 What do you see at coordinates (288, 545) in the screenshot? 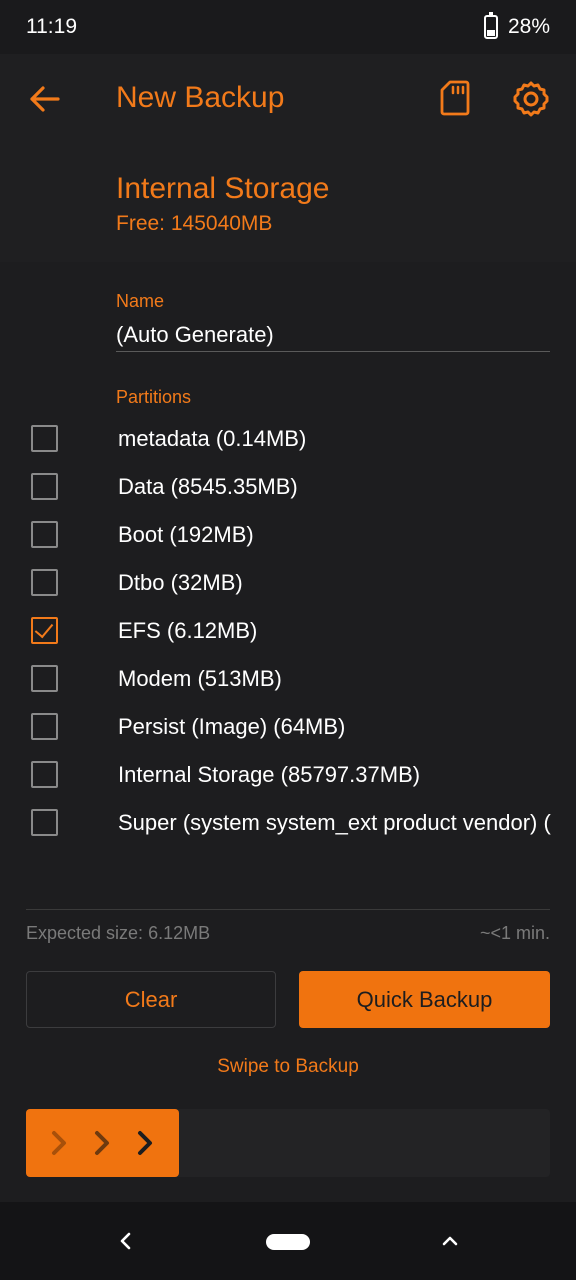
I see `partition-item: Boot (192MB)` at bounding box center [288, 545].